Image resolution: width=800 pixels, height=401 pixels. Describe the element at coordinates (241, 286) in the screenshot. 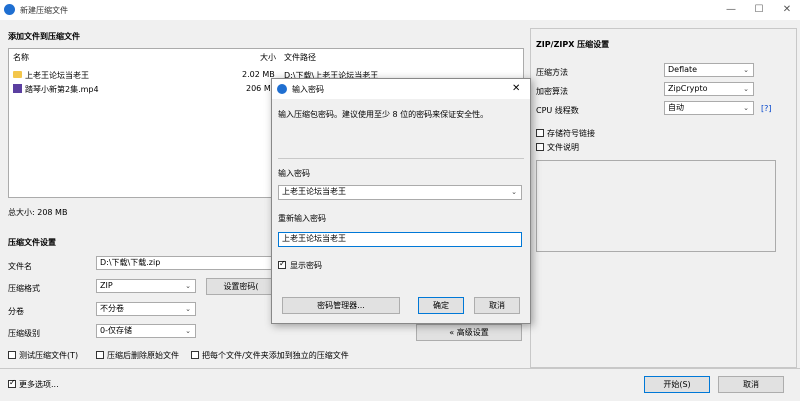

I see `set-password-button: 设置密码(` at that location.